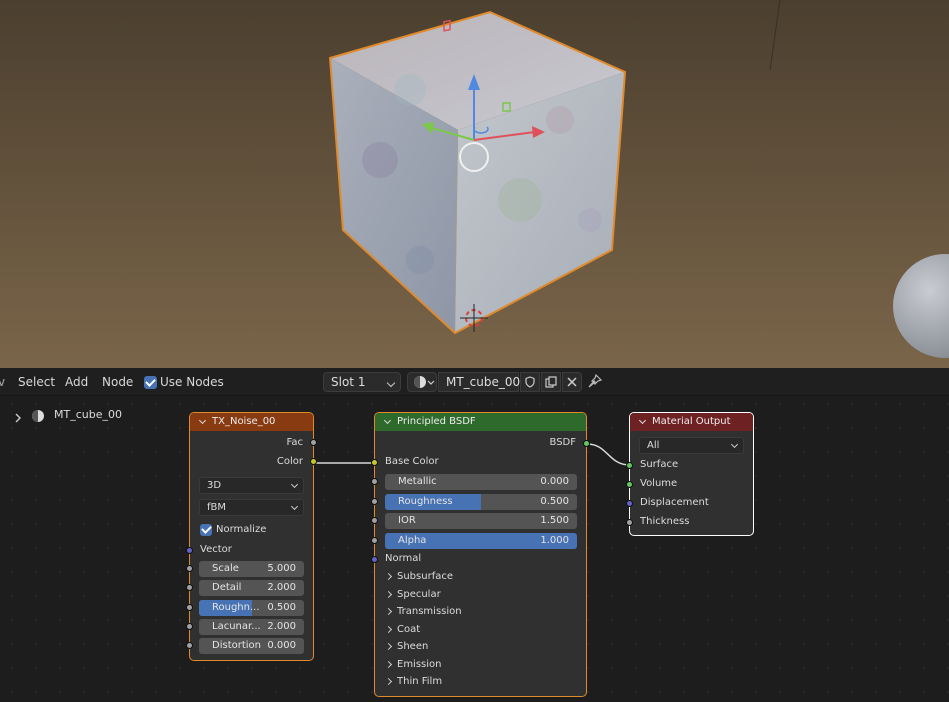 Image resolution: width=949 pixels, height=702 pixels. Describe the element at coordinates (412, 646) in the screenshot. I see `bsdf-panel-toggle: Sheen` at that location.